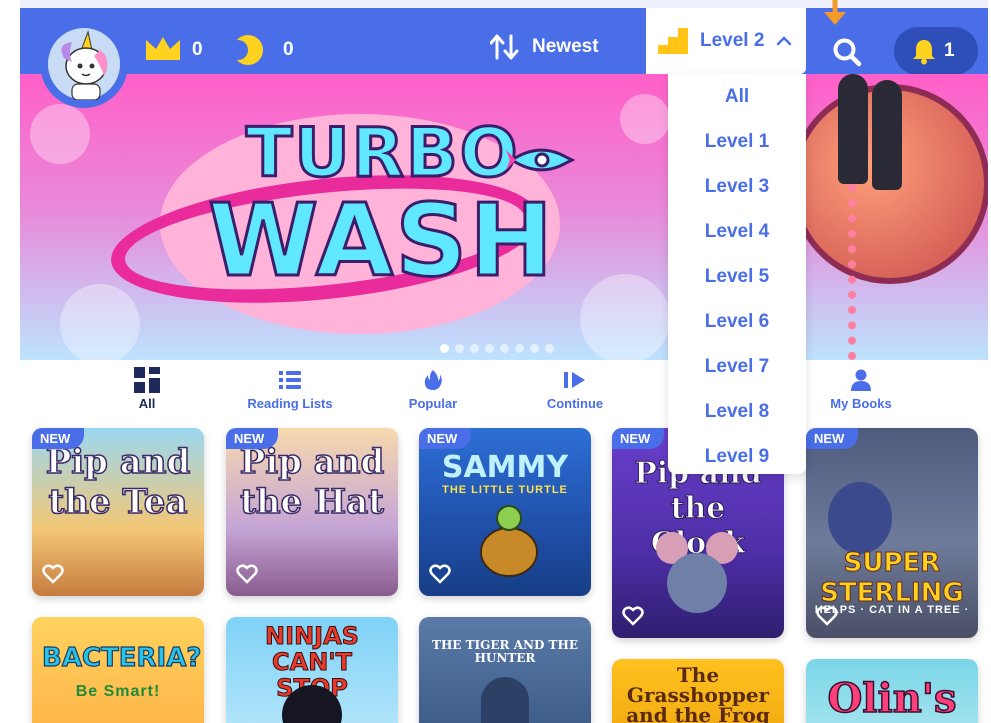  What do you see at coordinates (433, 403) in the screenshot?
I see `tab-label: Popular` at bounding box center [433, 403].